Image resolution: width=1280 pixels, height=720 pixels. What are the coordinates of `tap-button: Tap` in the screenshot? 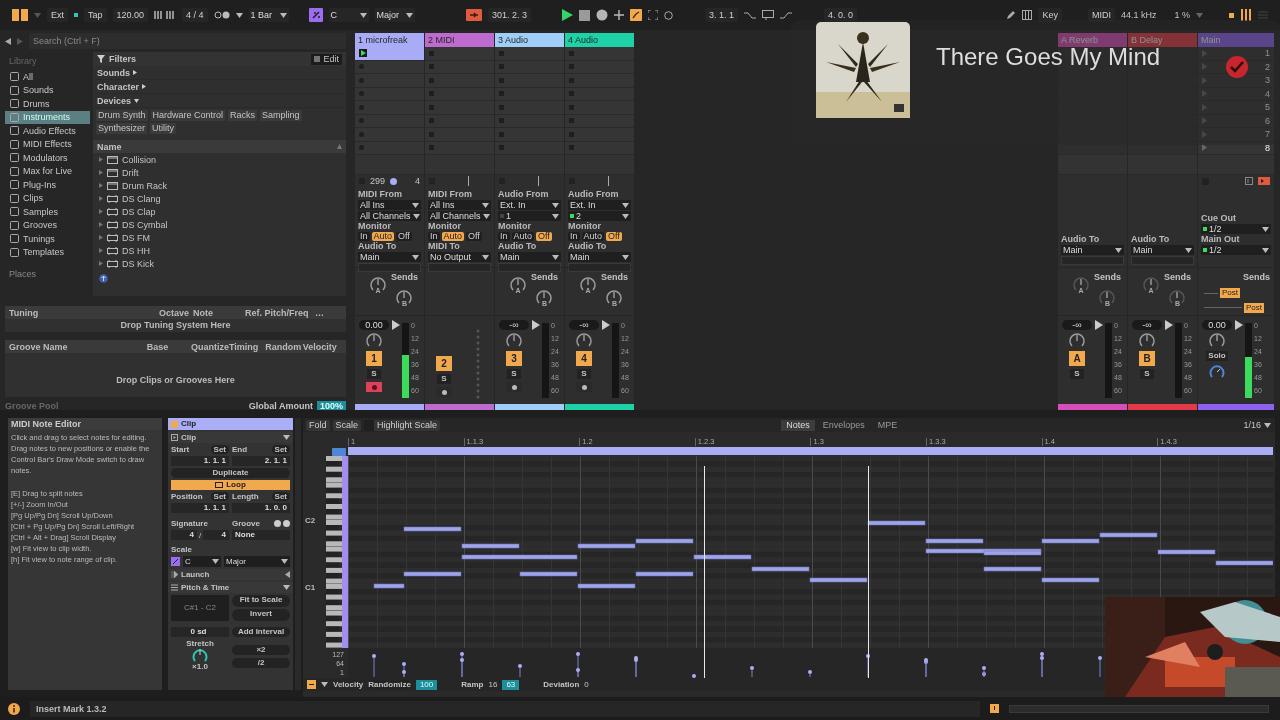 It's located at (95, 15).